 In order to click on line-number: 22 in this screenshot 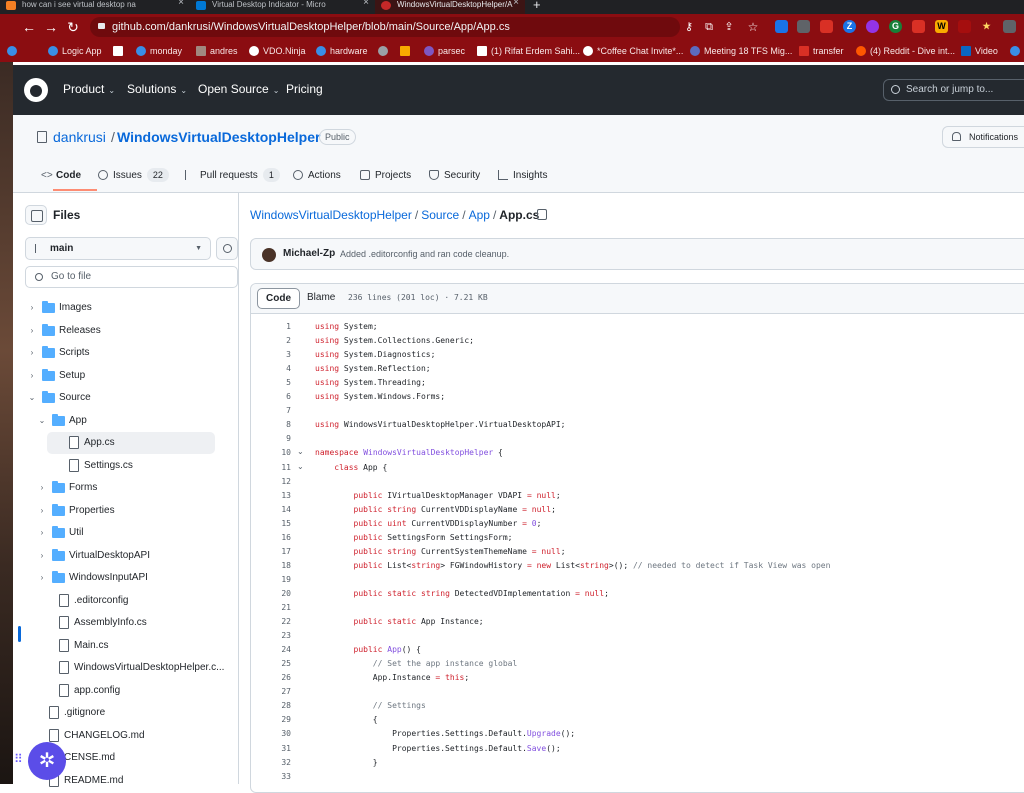, I will do `click(271, 621)`.